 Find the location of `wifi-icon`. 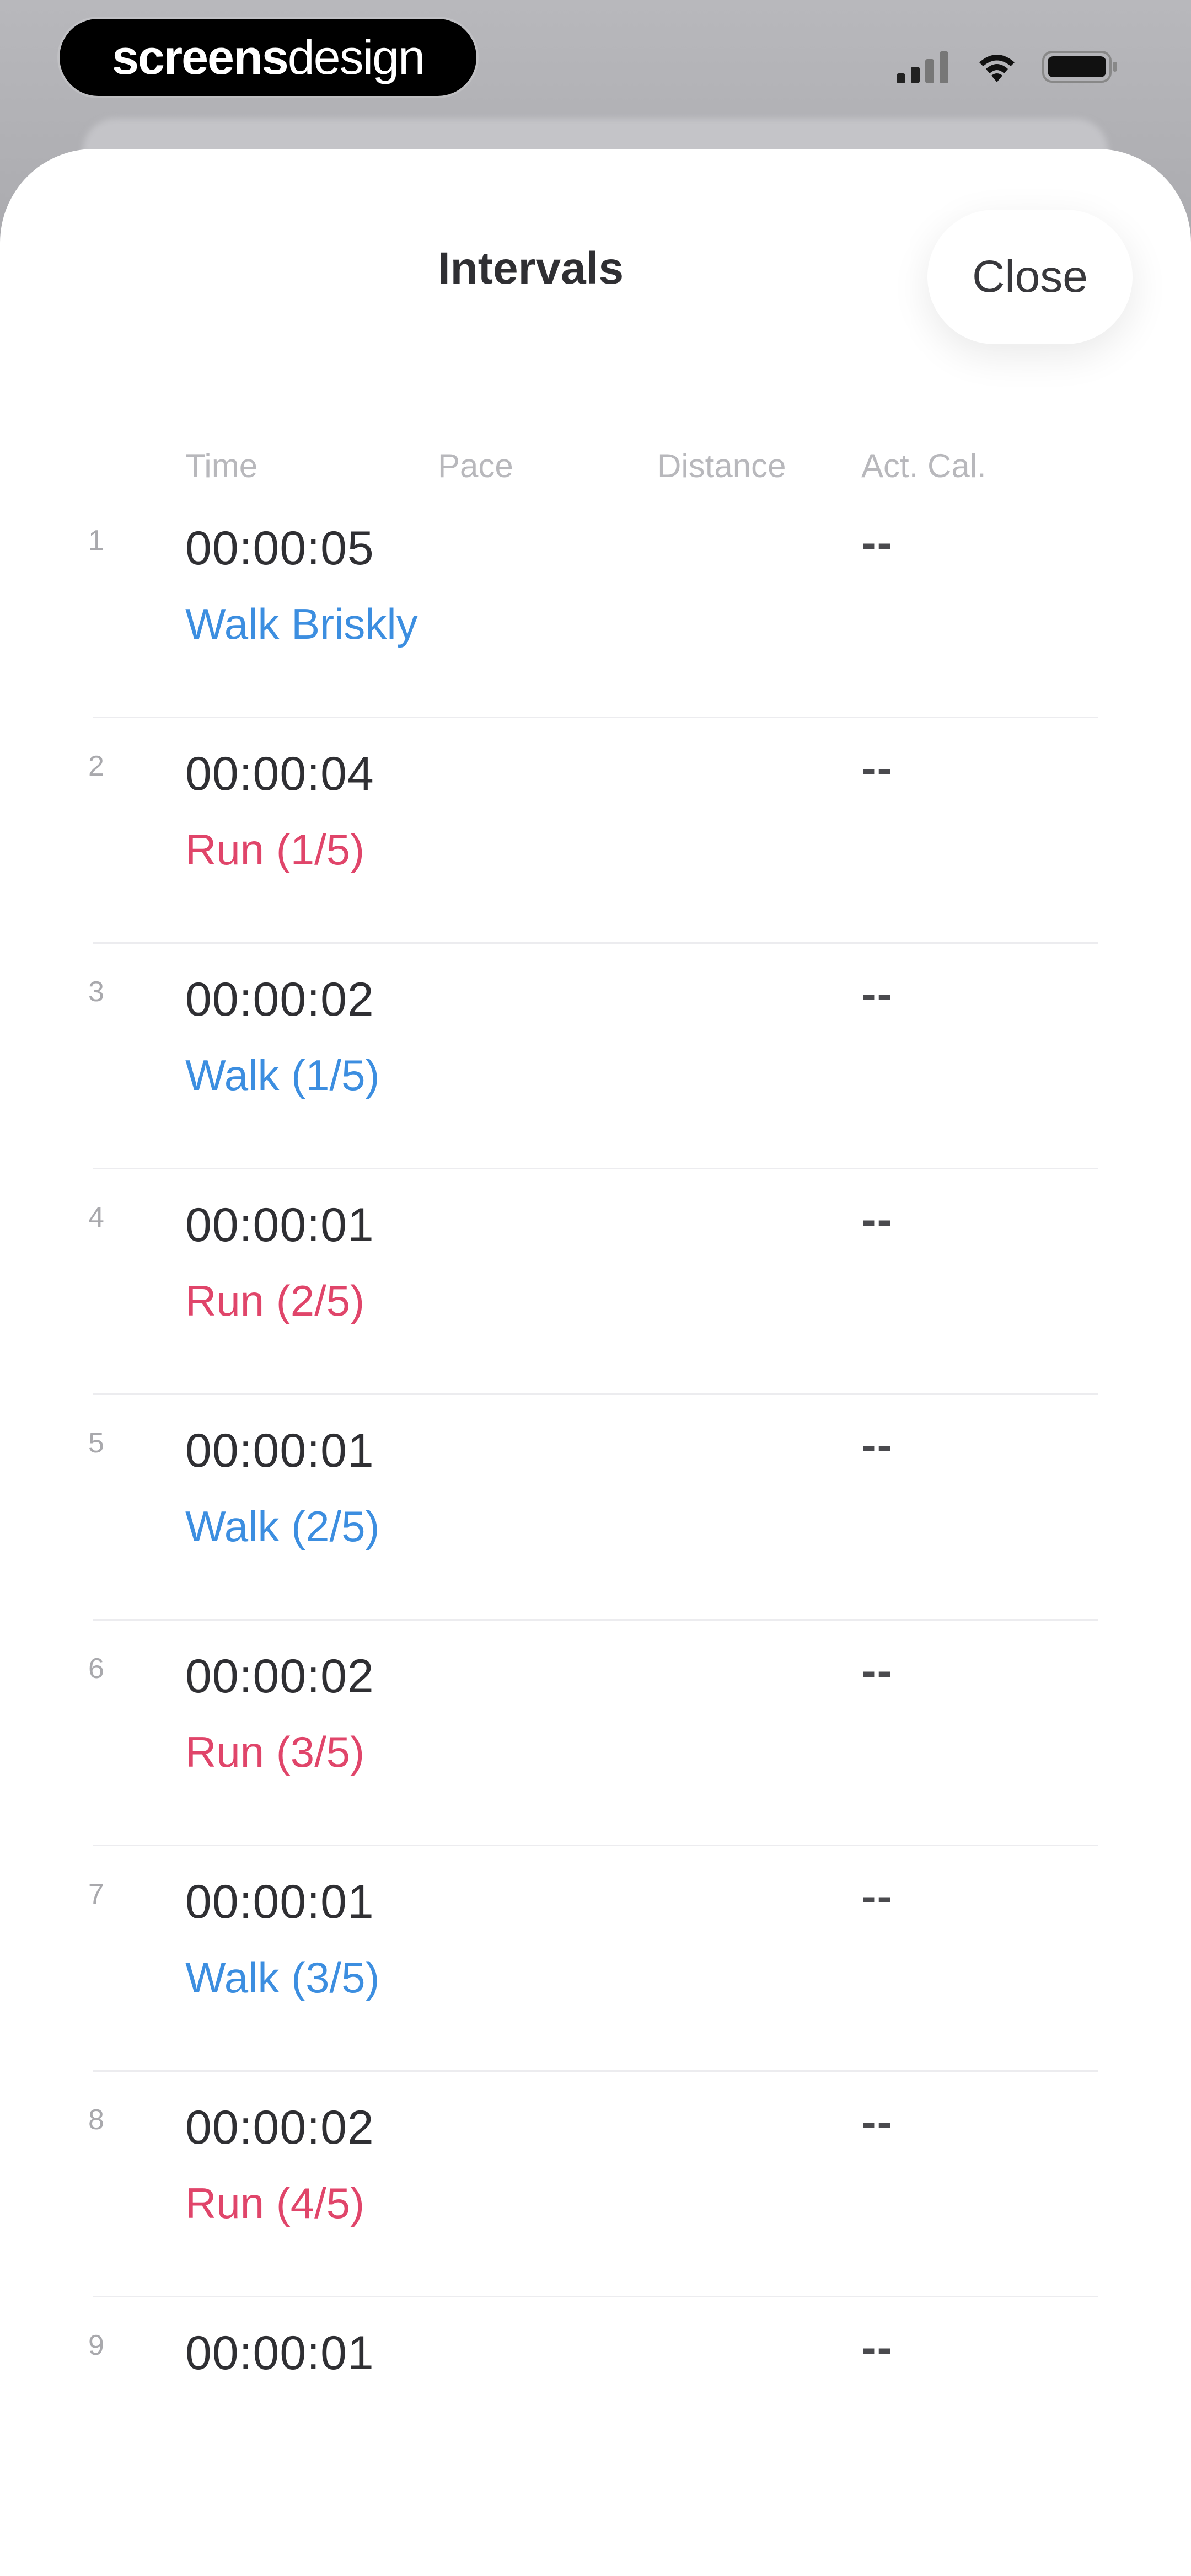

wifi-icon is located at coordinates (997, 68).